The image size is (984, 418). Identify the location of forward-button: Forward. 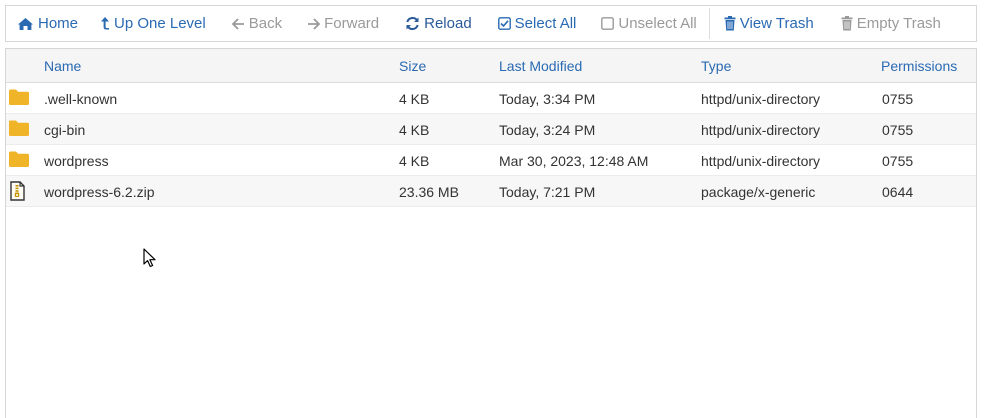
(343, 23).